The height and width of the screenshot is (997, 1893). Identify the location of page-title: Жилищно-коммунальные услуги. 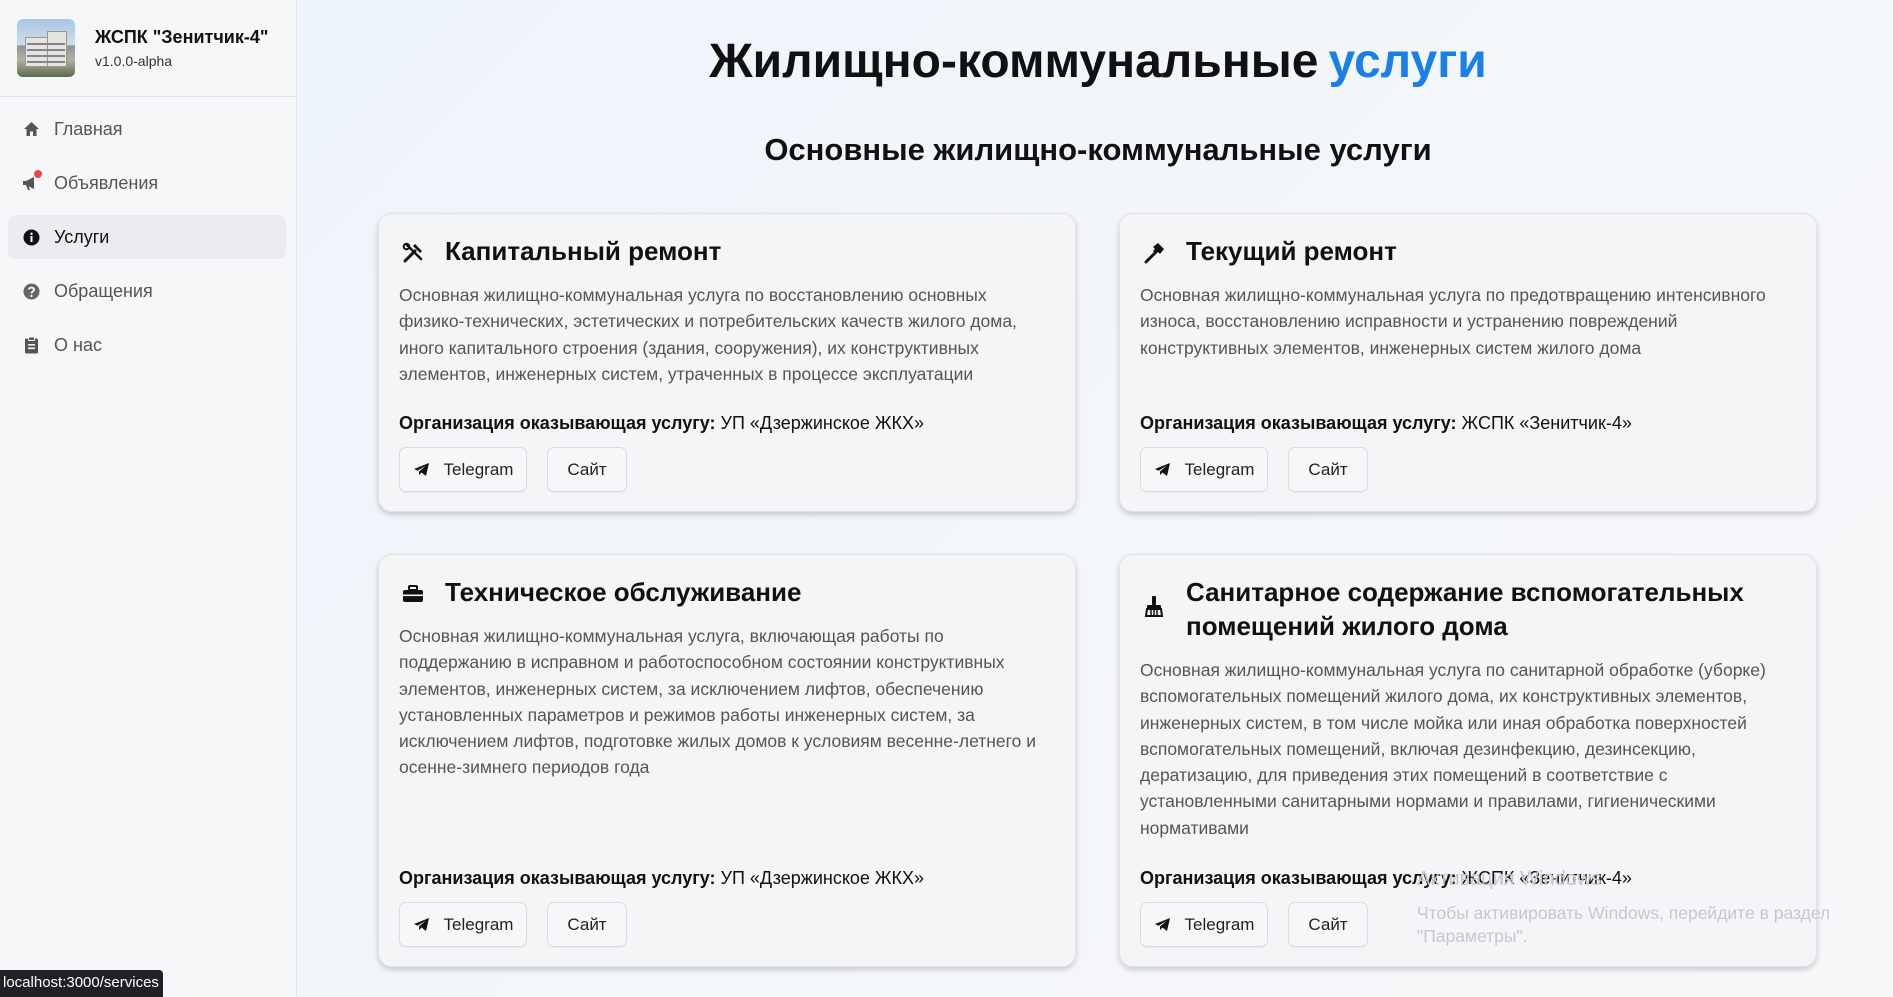
(1095, 61).